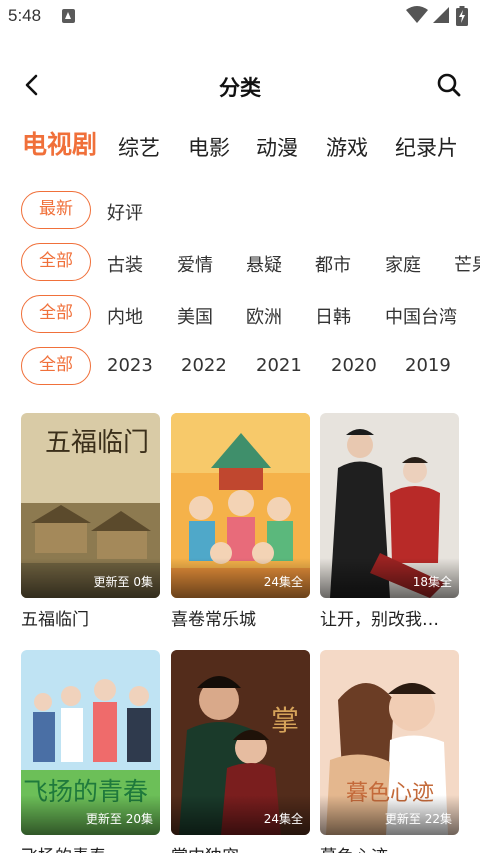 The width and height of the screenshot is (480, 853). Describe the element at coordinates (125, 264) in the screenshot. I see `filter-genre-option: 古装` at that location.